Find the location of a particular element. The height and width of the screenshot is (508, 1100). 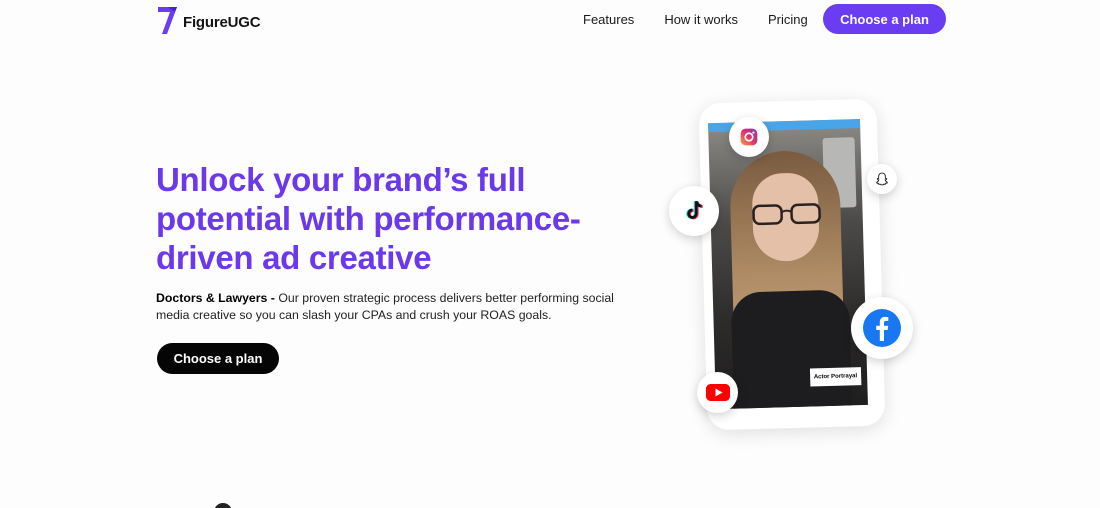

tiktok-icon is located at coordinates (694, 210).